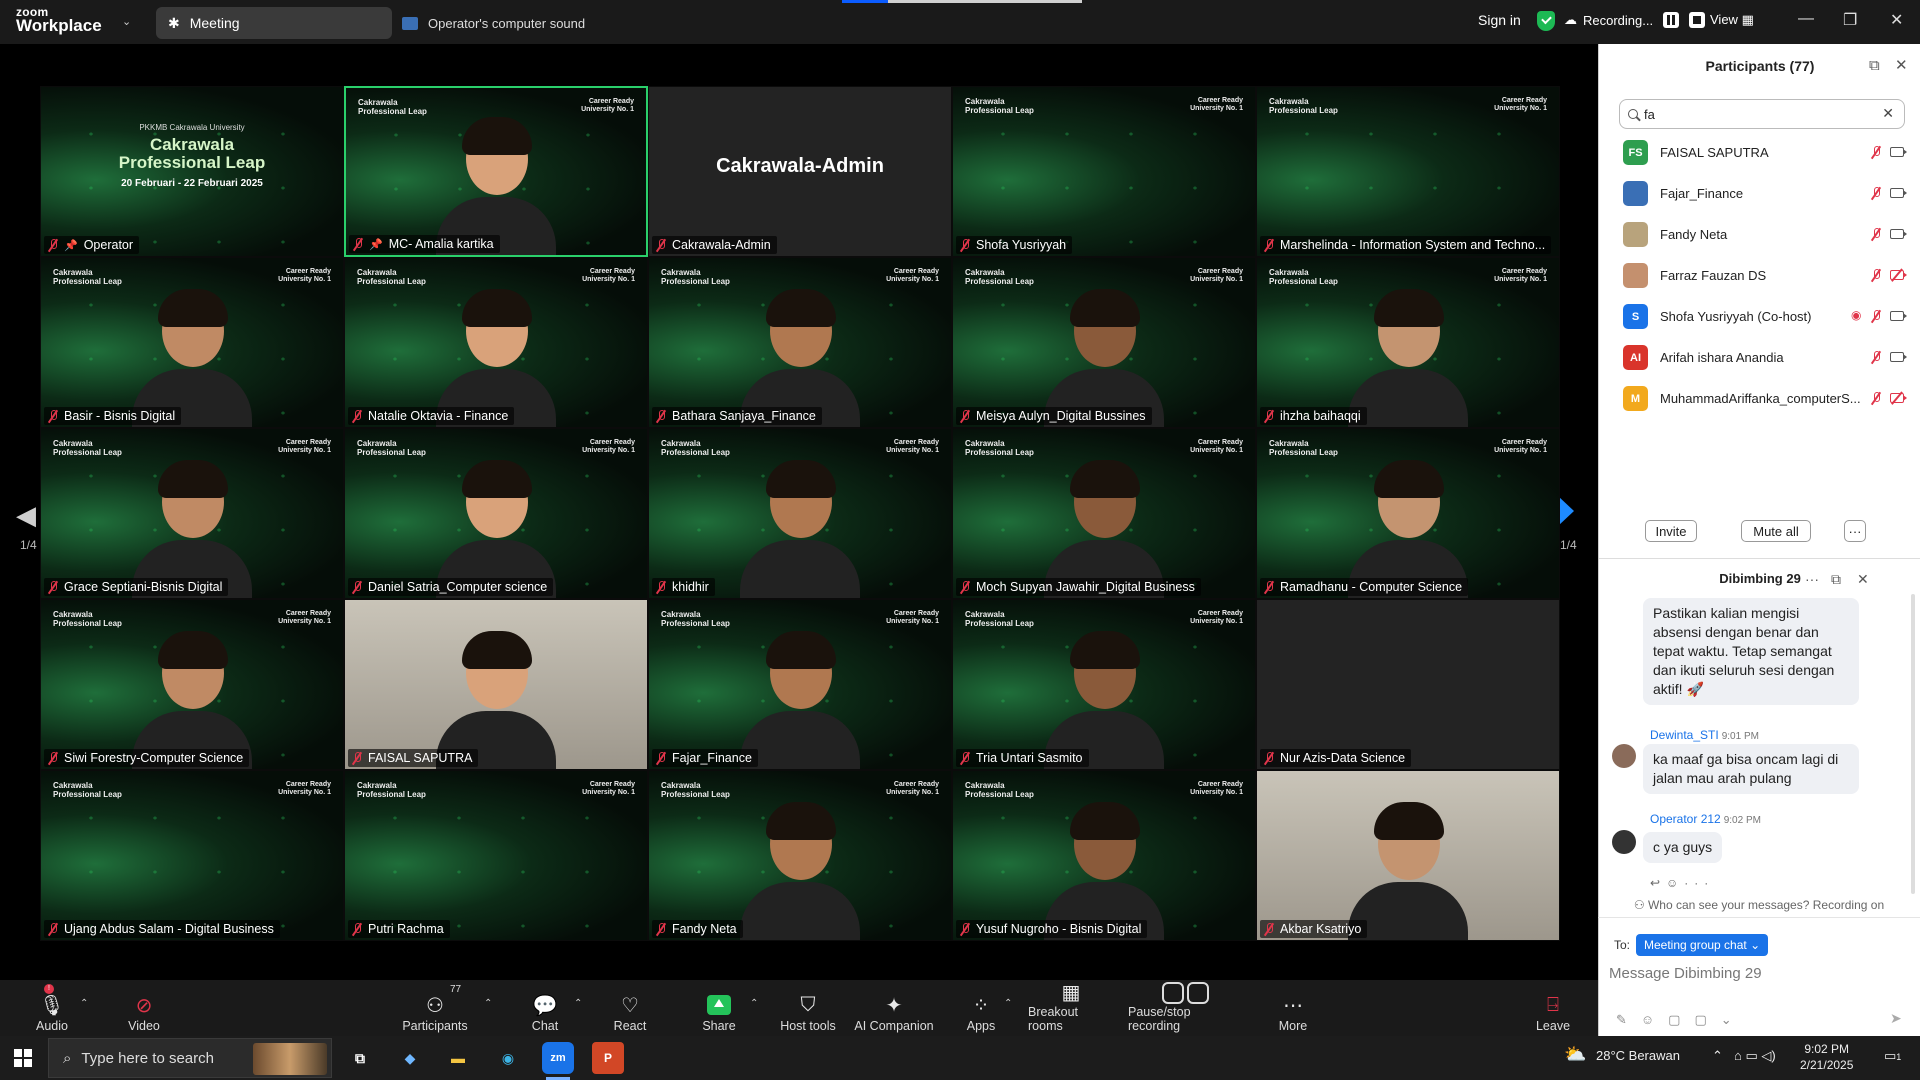  Describe the element at coordinates (144, 1008) in the screenshot. I see `video-button: ⊘ Video` at that location.